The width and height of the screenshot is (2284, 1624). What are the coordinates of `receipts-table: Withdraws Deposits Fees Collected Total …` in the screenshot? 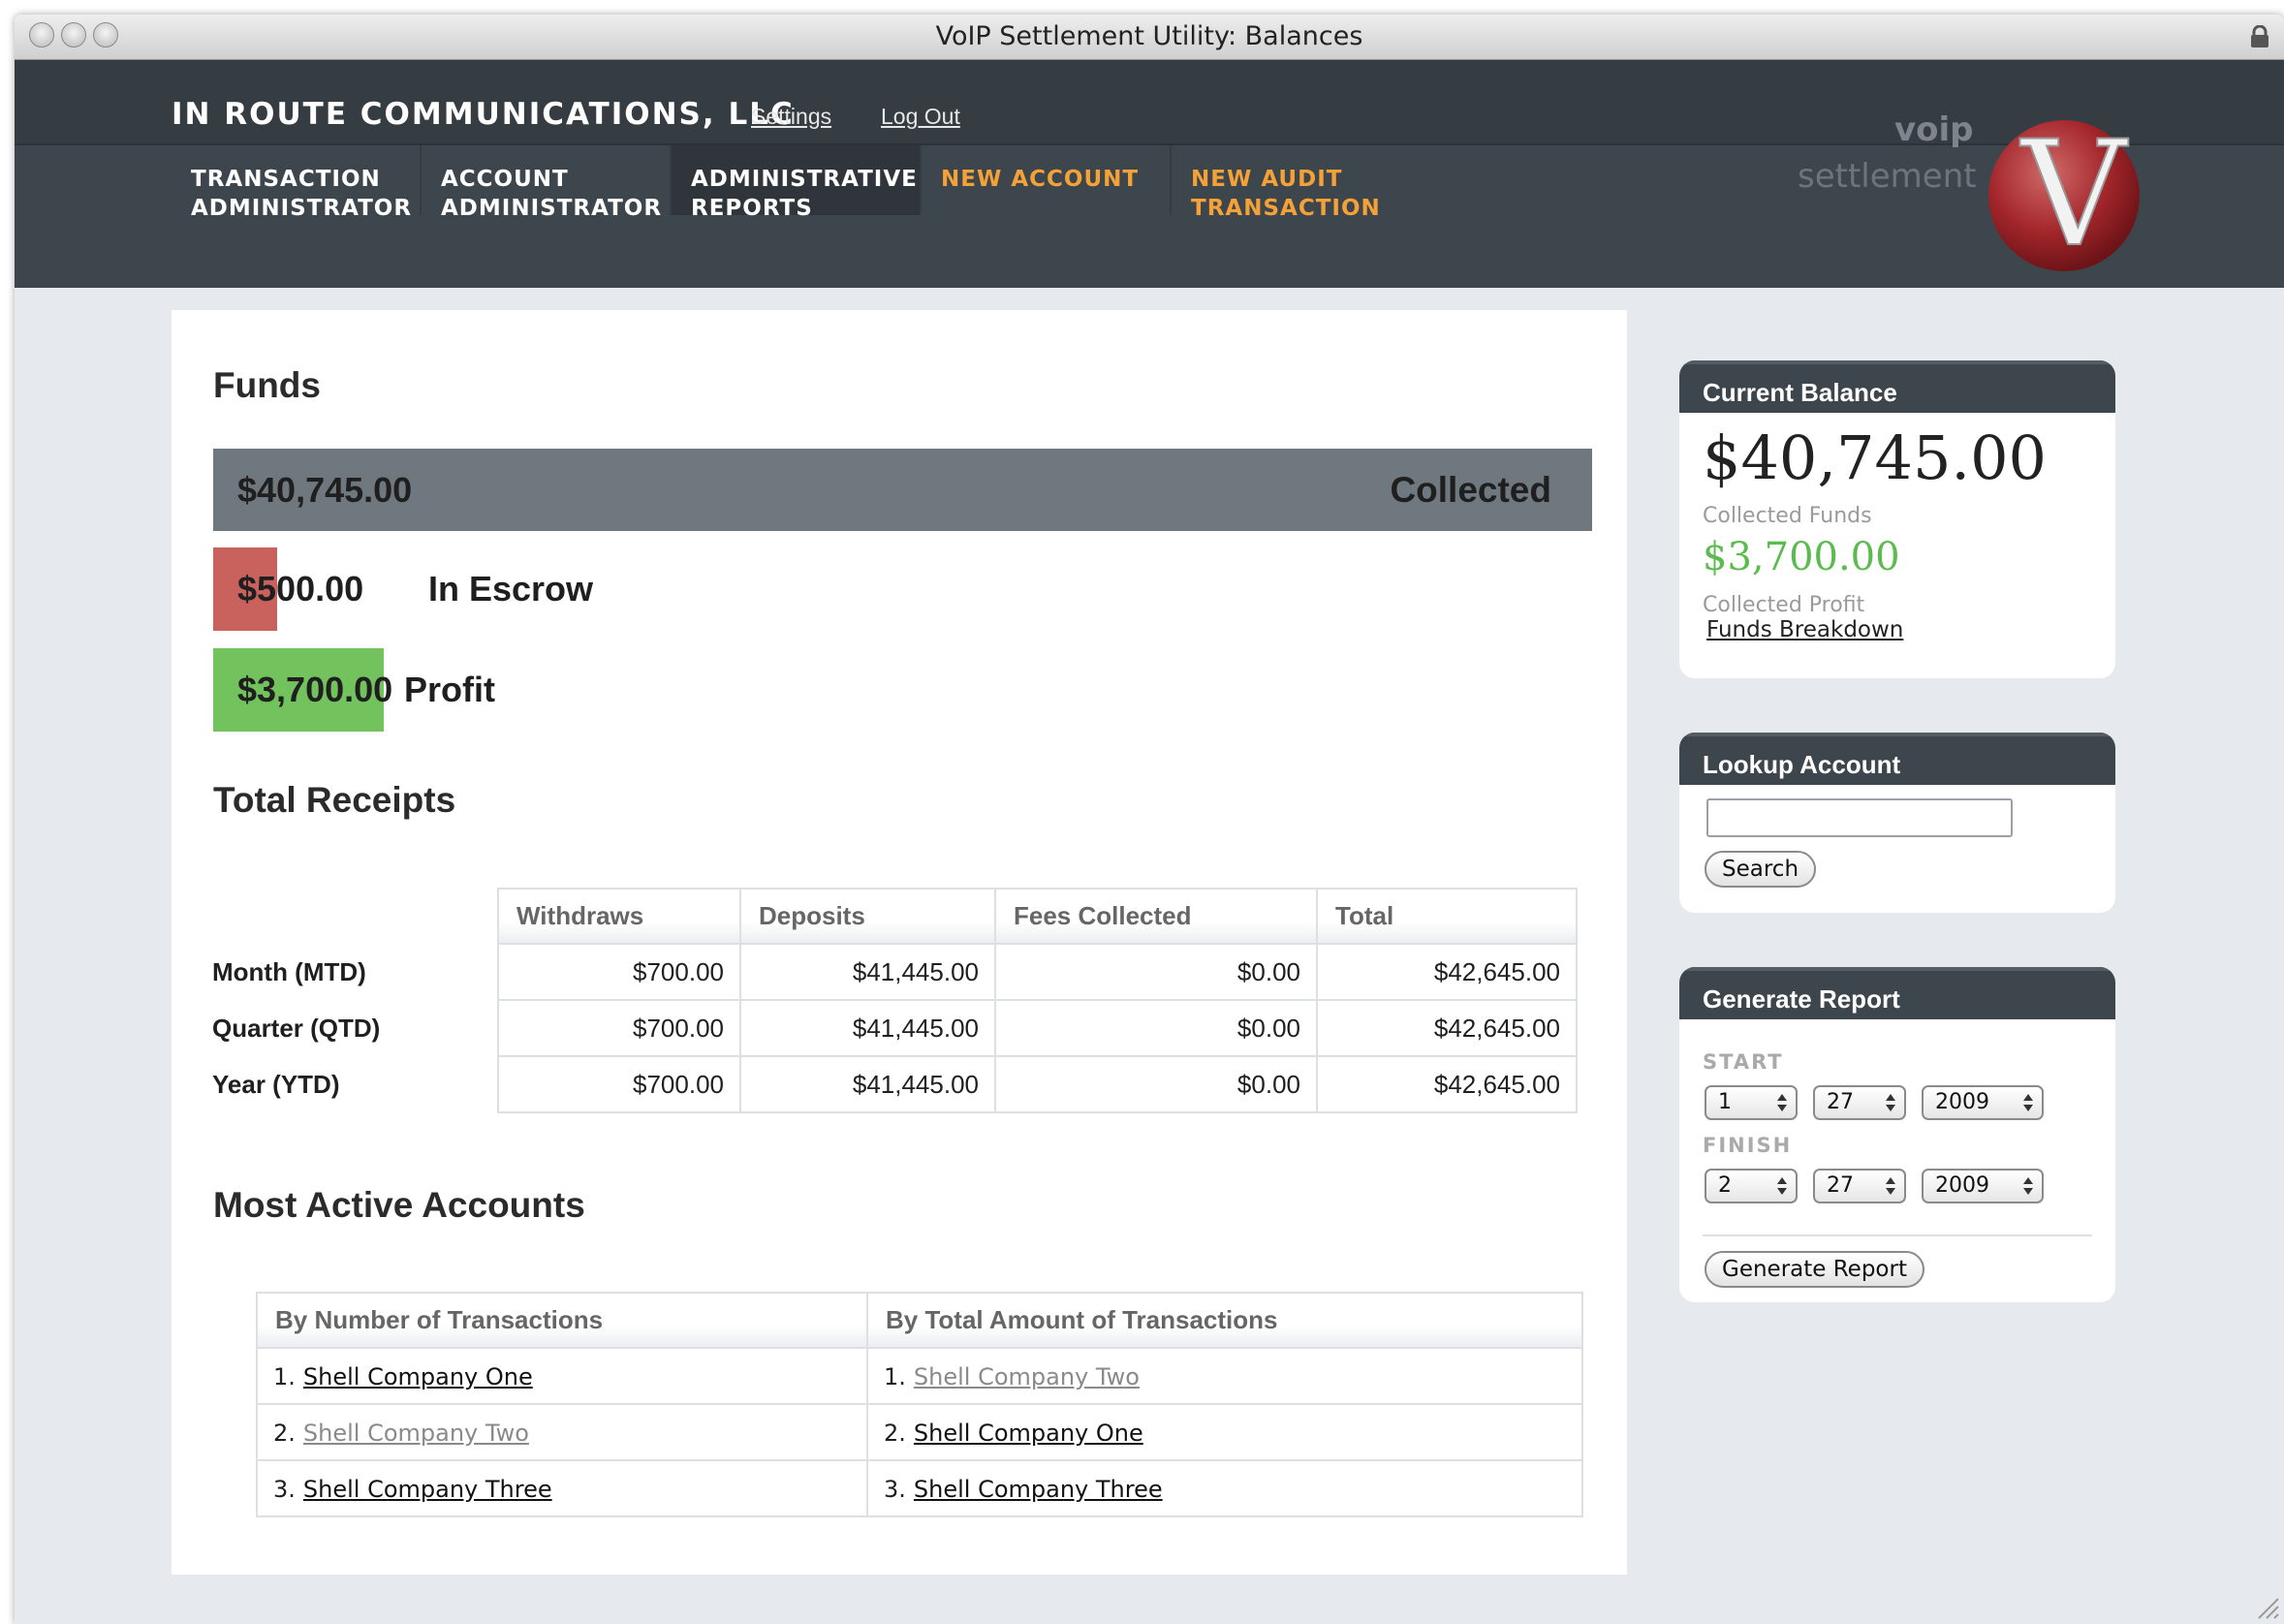 It's located at (875, 1000).